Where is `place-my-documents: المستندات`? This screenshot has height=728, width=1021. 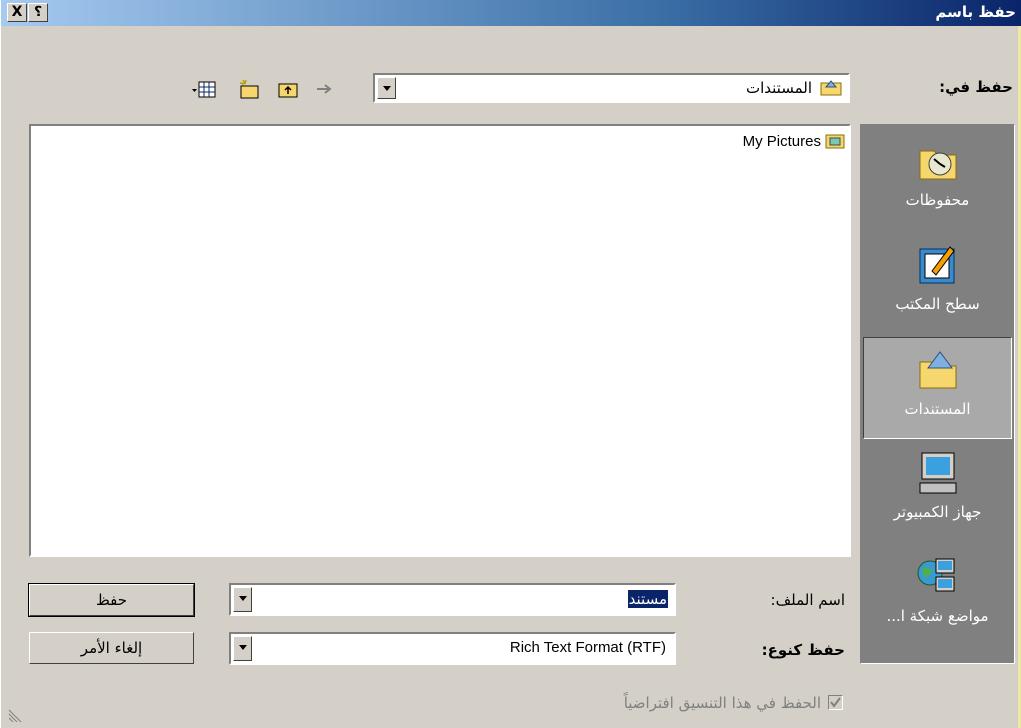 place-my-documents: المستندات is located at coordinates (937, 388).